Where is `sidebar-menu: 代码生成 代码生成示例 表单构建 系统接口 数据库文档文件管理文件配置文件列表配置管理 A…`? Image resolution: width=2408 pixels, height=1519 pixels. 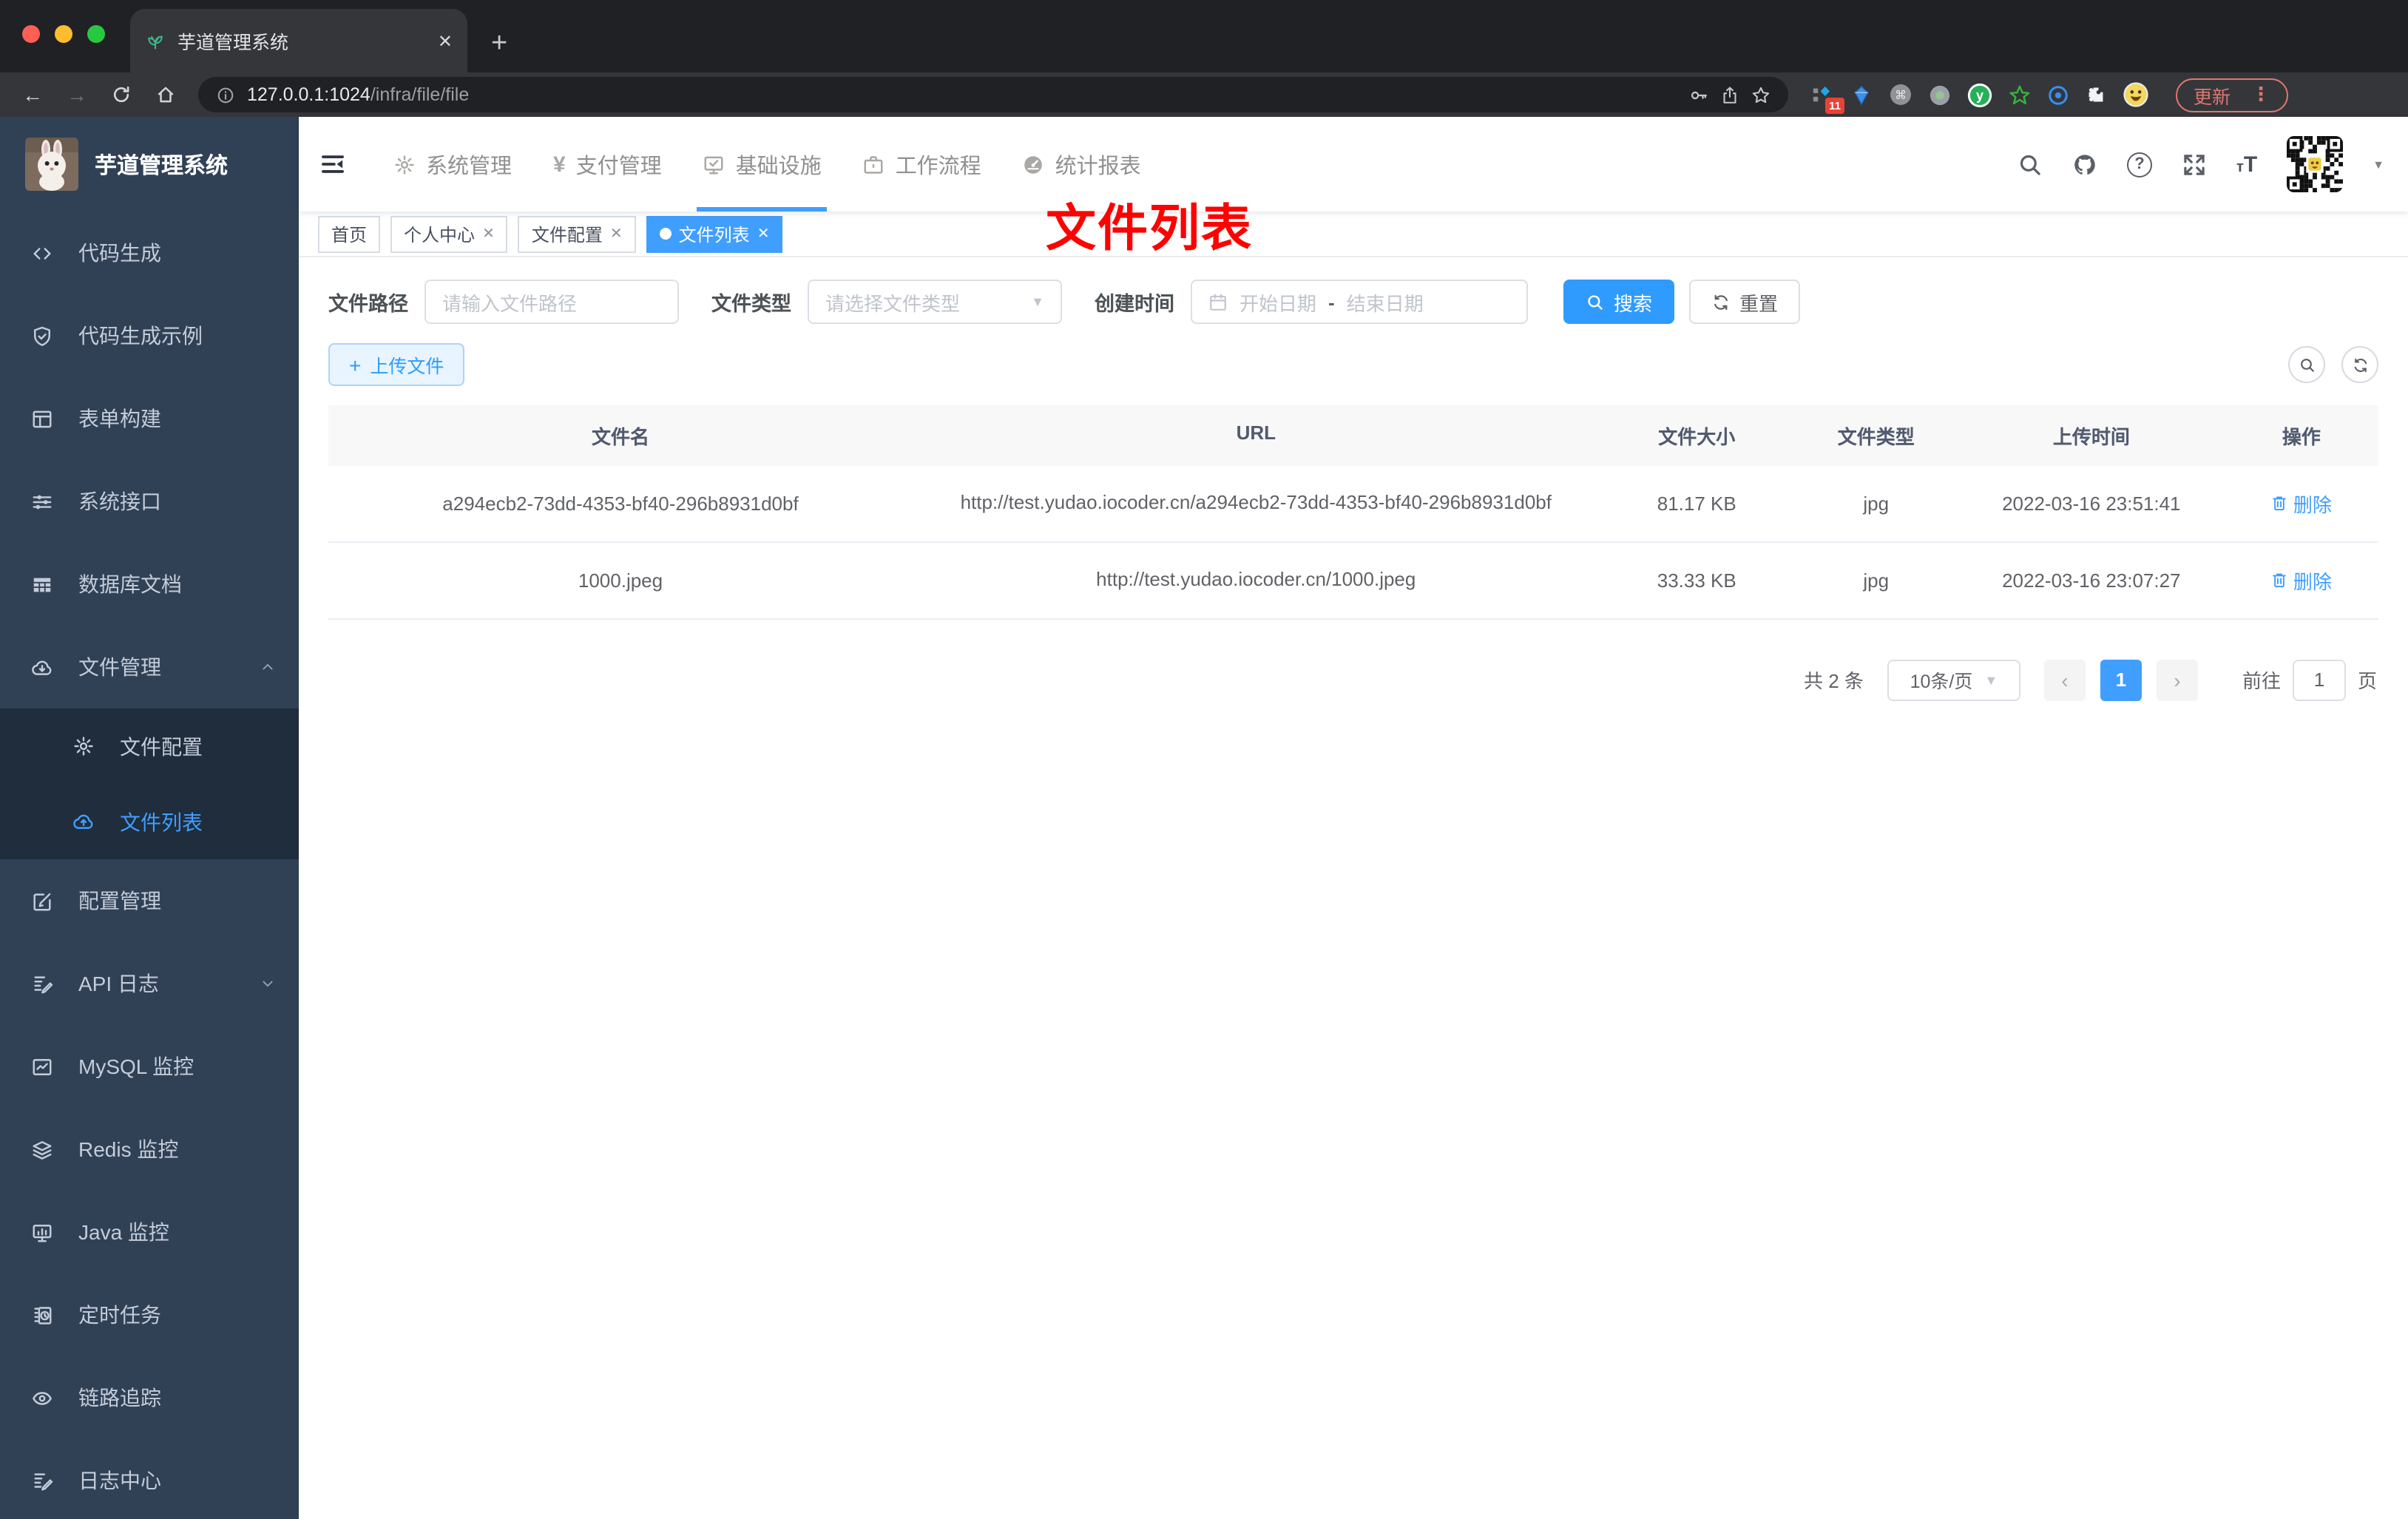
sidebar-menu: 代码生成 代码生成示例 表单构建 系统接口 数据库文档文件管理文件配置文件列表配置管理 A… is located at coordinates (149, 865).